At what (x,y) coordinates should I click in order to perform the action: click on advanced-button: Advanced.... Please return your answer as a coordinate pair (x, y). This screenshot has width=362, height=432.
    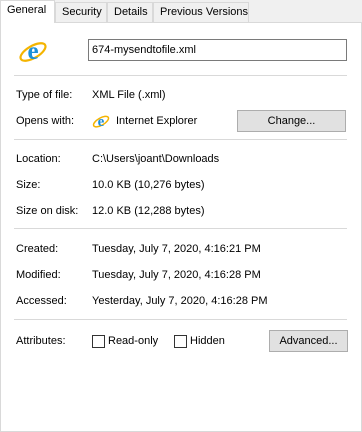
    Looking at the image, I should click on (308, 341).